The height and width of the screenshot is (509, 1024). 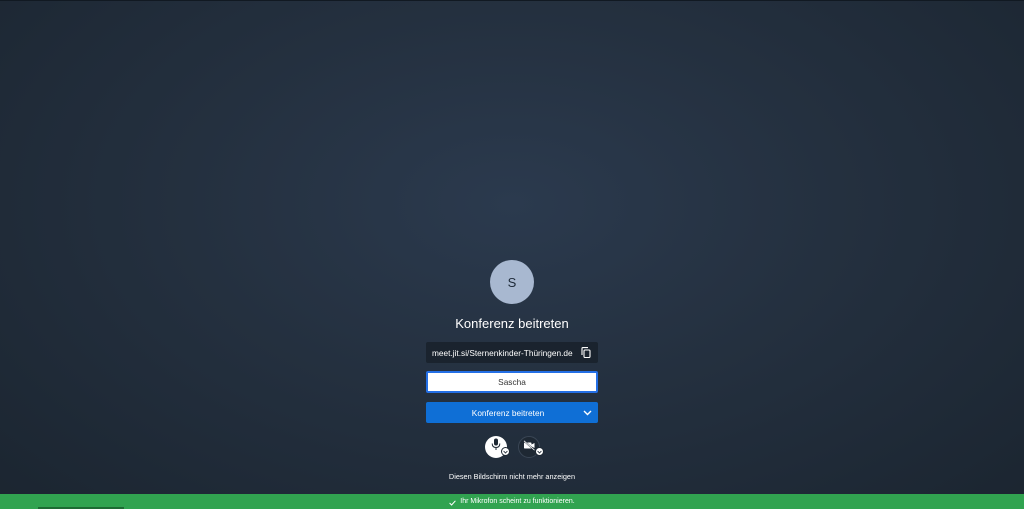 What do you see at coordinates (512, 323) in the screenshot?
I see `page-title: Konferenz beitreten` at bounding box center [512, 323].